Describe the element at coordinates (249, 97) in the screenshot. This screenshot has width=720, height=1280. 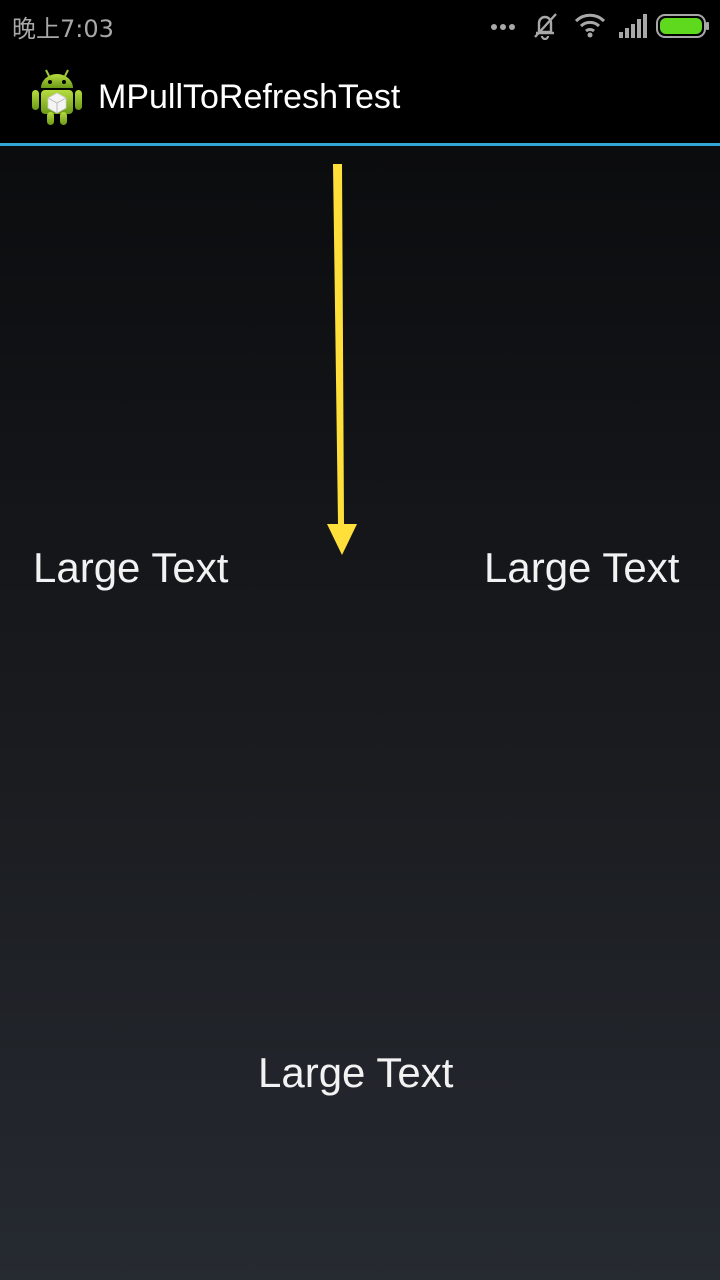
I see `app-title: MPullToRefreshTest` at that location.